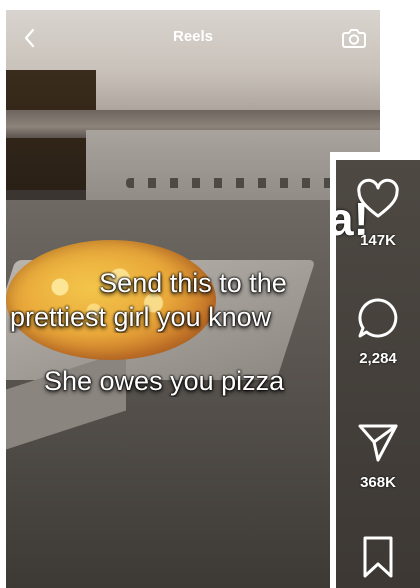 This screenshot has width=420, height=588. I want to click on camera-button, so click(354, 38).